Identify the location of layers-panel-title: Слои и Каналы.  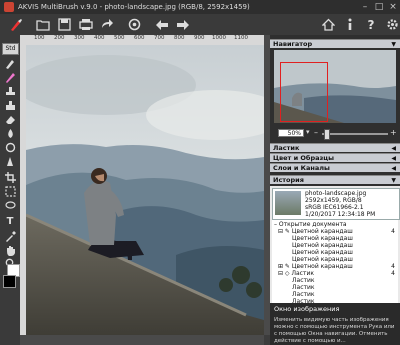
(301, 168).